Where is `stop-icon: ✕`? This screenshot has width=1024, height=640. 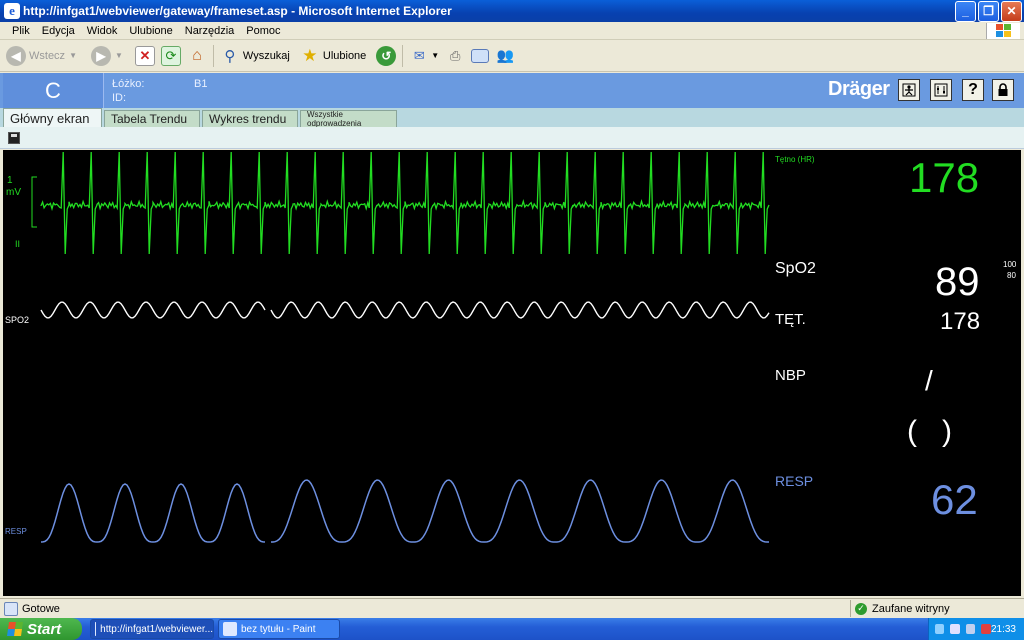 stop-icon: ✕ is located at coordinates (144, 55).